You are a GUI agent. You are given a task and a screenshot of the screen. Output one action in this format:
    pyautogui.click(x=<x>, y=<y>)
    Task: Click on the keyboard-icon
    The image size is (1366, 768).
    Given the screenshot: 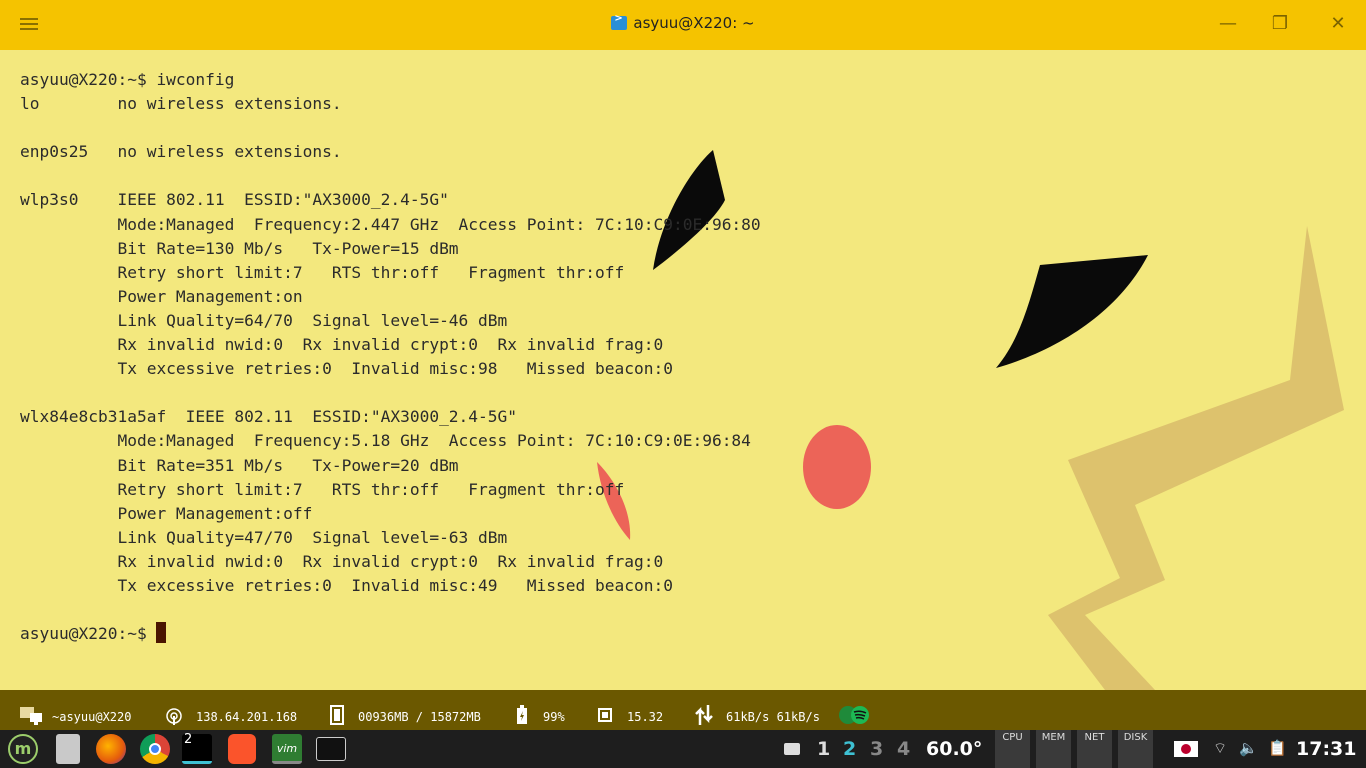 What is the action you would take?
    pyautogui.click(x=792, y=749)
    